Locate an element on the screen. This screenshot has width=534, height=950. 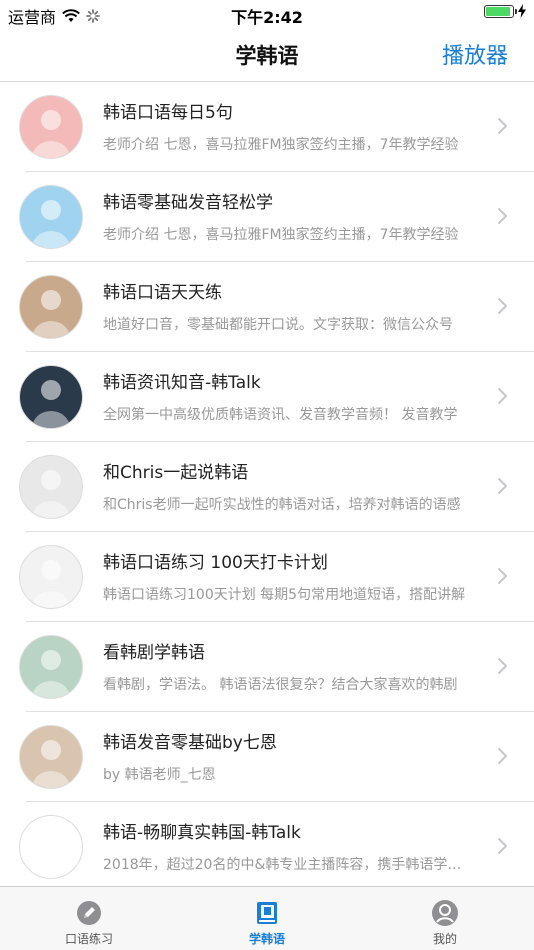
tab-speaking-practice: 口语练习 is located at coordinates (89, 918).